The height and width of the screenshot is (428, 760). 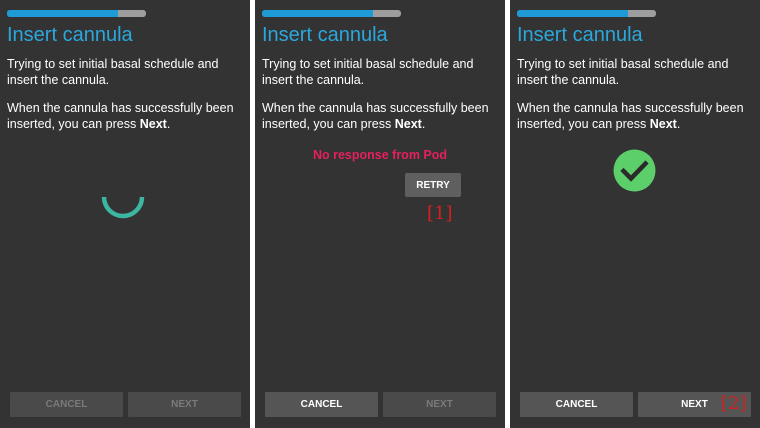 What do you see at coordinates (634, 170) in the screenshot?
I see `check-circle-icon` at bounding box center [634, 170].